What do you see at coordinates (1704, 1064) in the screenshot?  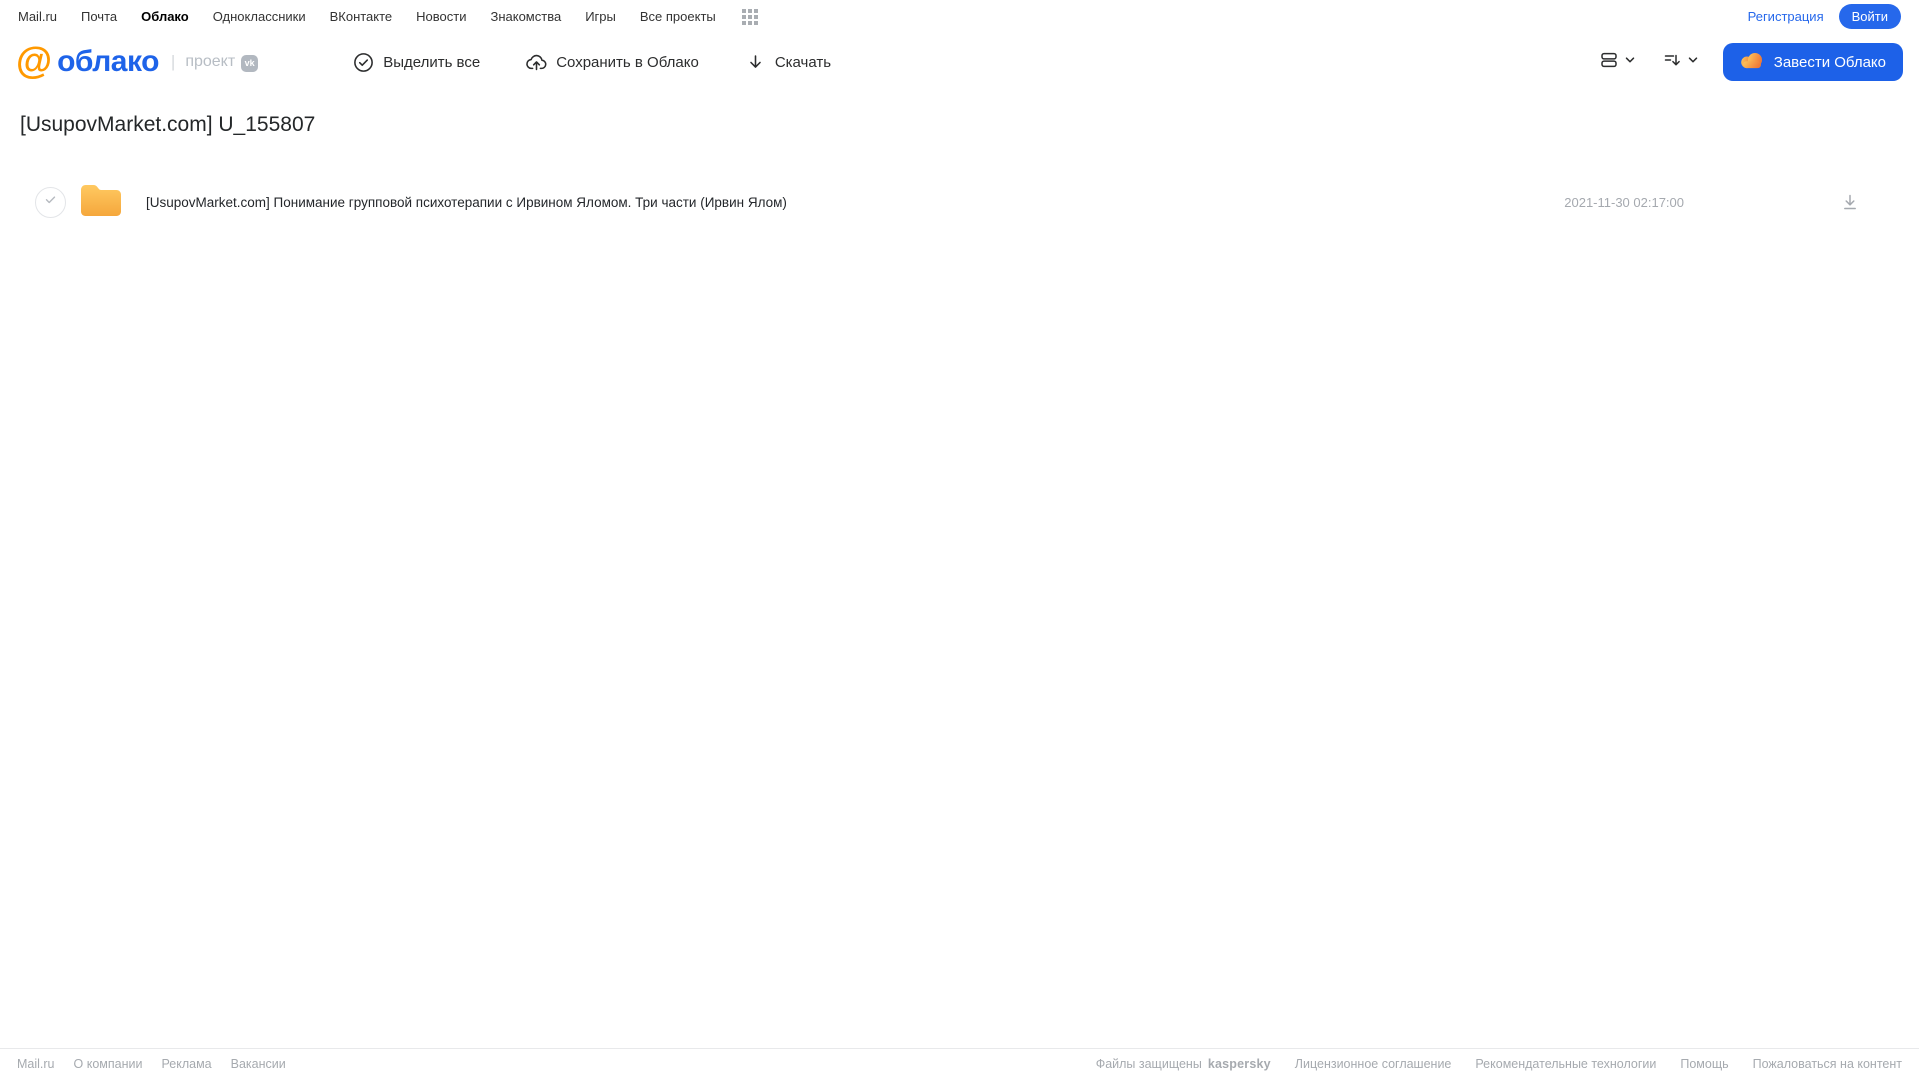 I see `footer-link-help: Помощь` at bounding box center [1704, 1064].